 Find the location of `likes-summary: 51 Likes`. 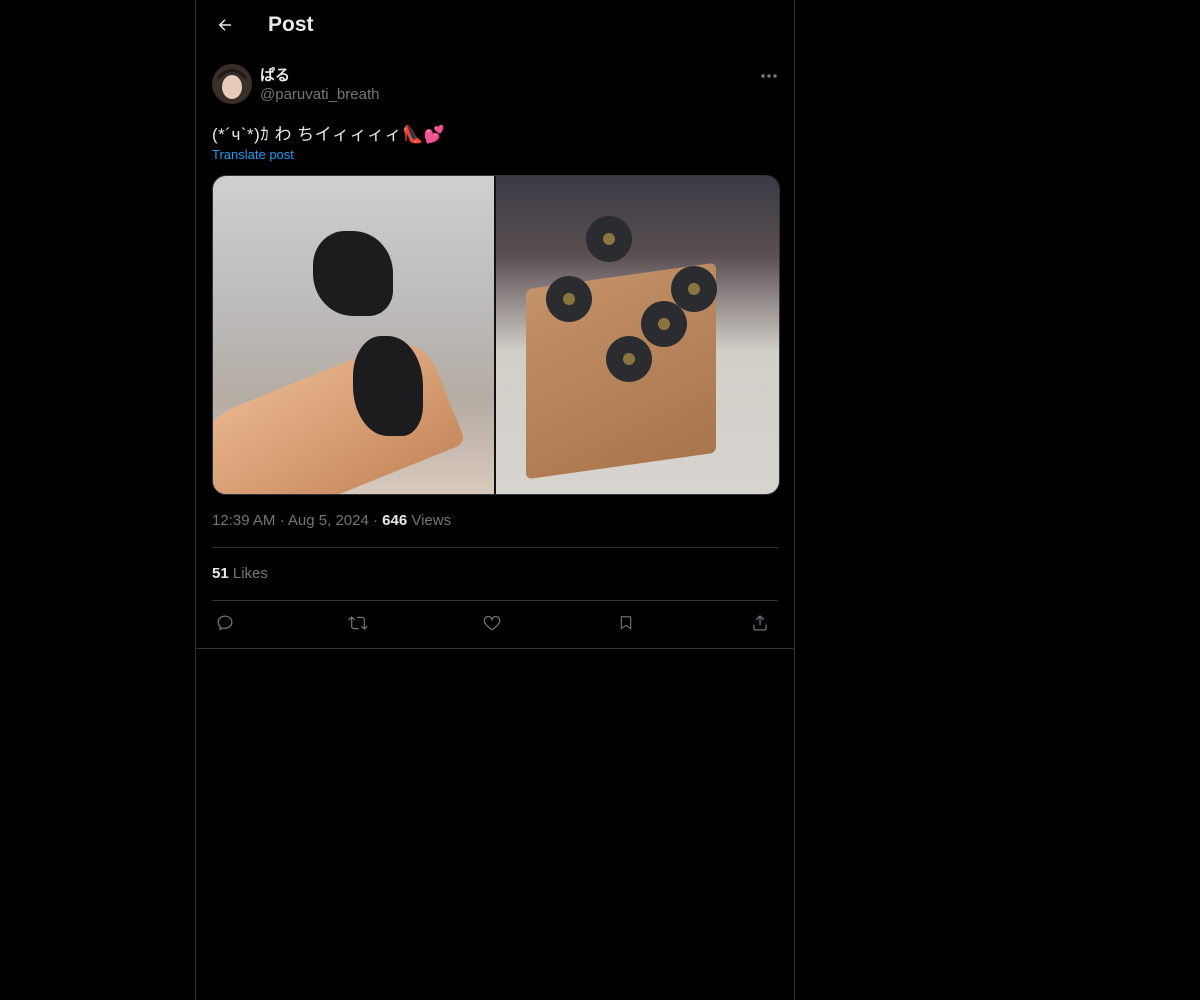

likes-summary: 51 Likes is located at coordinates (240, 573).